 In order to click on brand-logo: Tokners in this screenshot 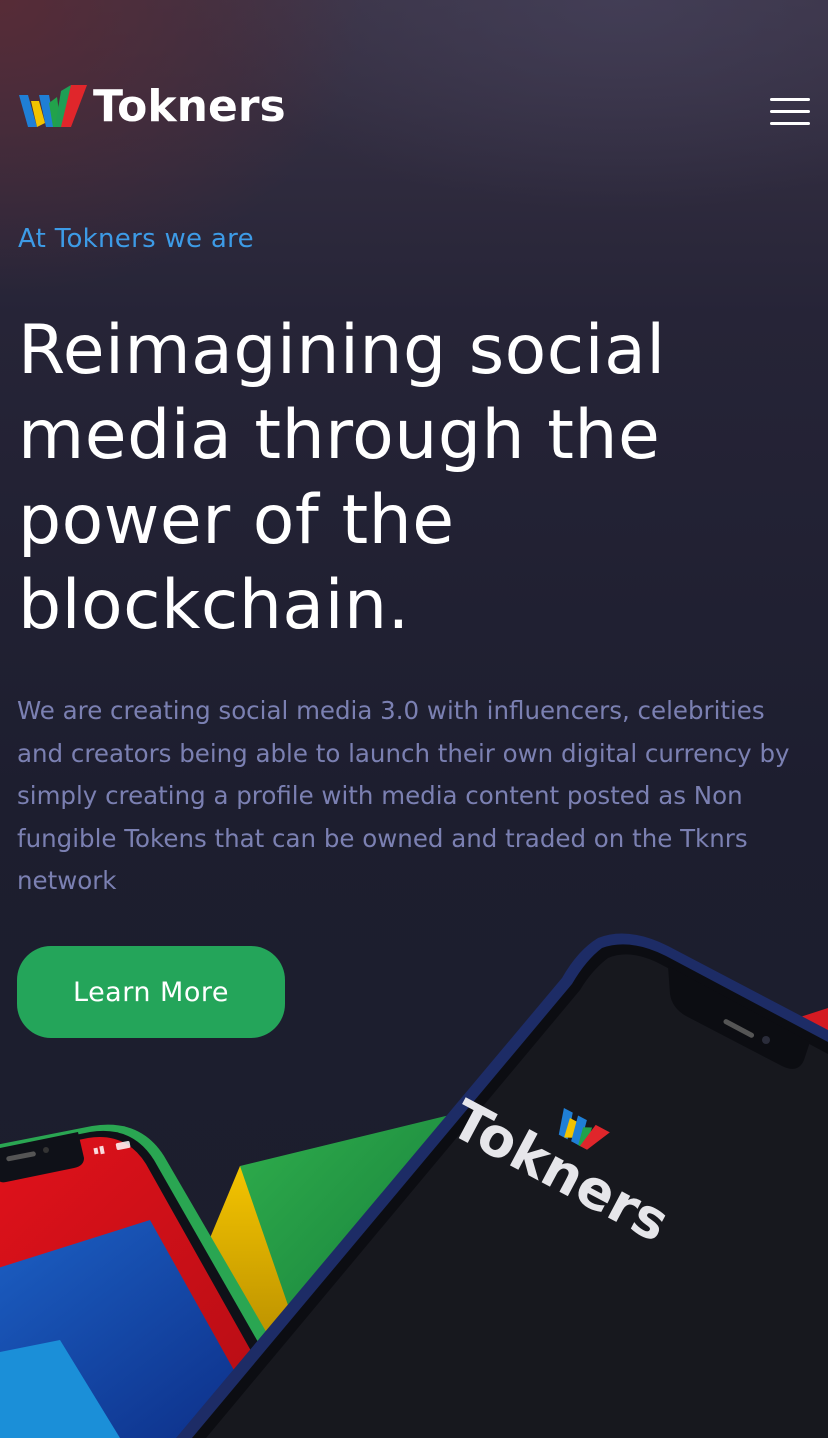, I will do `click(152, 107)`.